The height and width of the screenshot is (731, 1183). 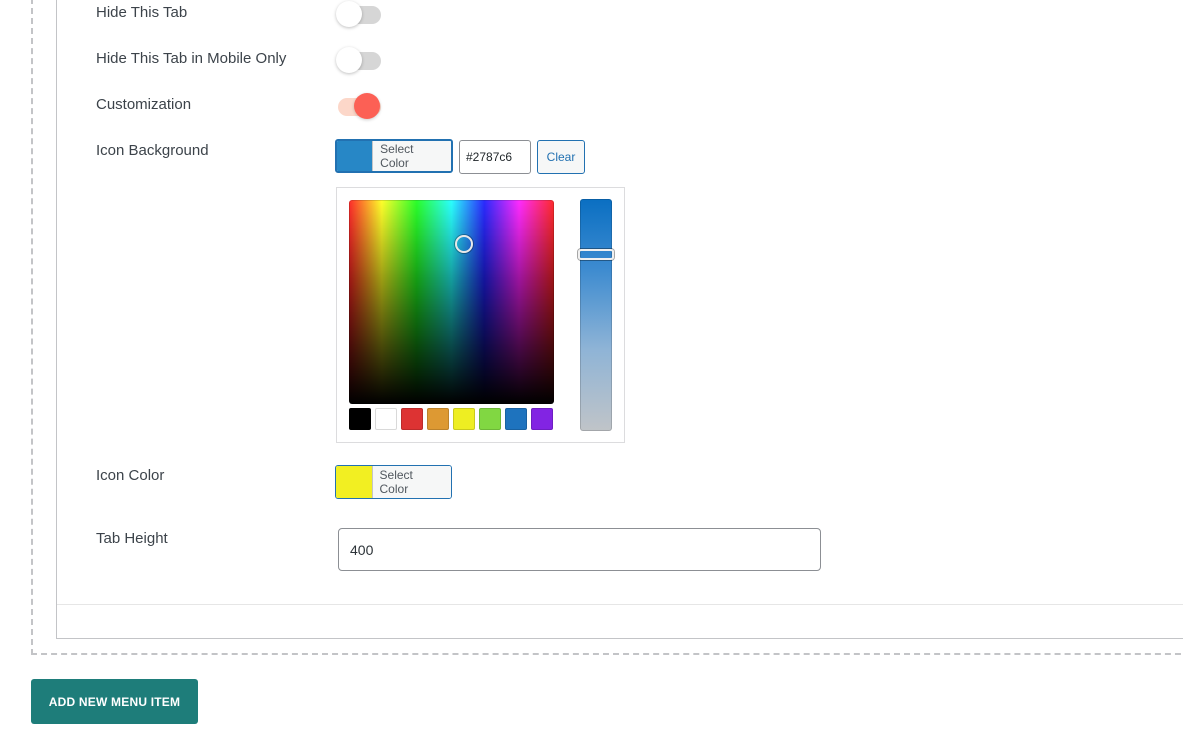 I want to click on icon-background-label: Icon Background, so click(x=152, y=150).